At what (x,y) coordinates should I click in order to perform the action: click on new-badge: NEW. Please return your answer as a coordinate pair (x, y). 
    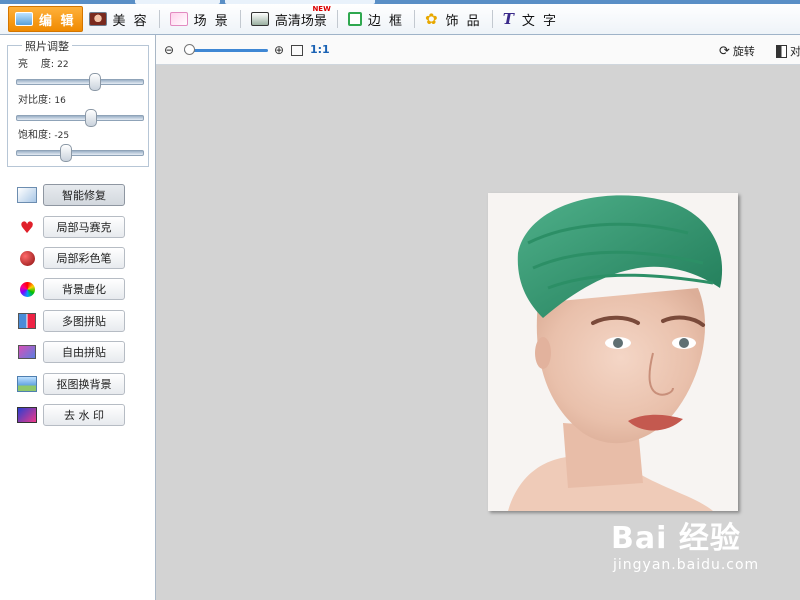
    Looking at the image, I should click on (321, 9).